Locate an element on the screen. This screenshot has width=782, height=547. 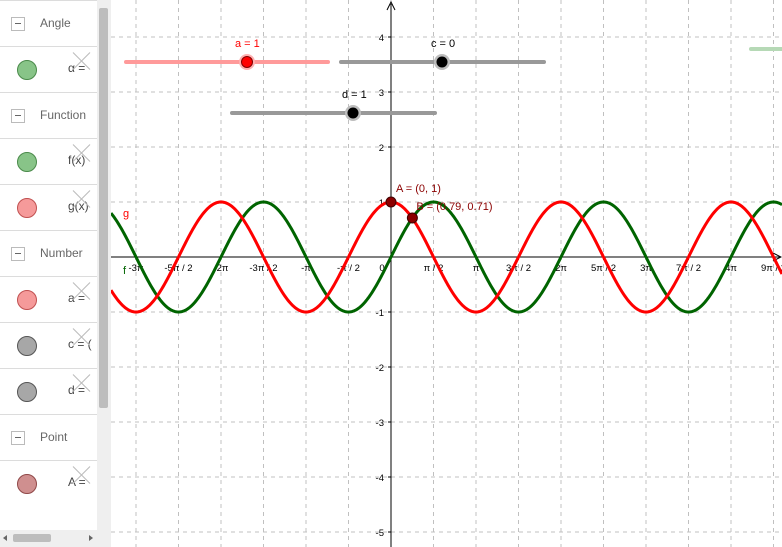
y-tick-label: 2 is located at coordinates (381, 148).